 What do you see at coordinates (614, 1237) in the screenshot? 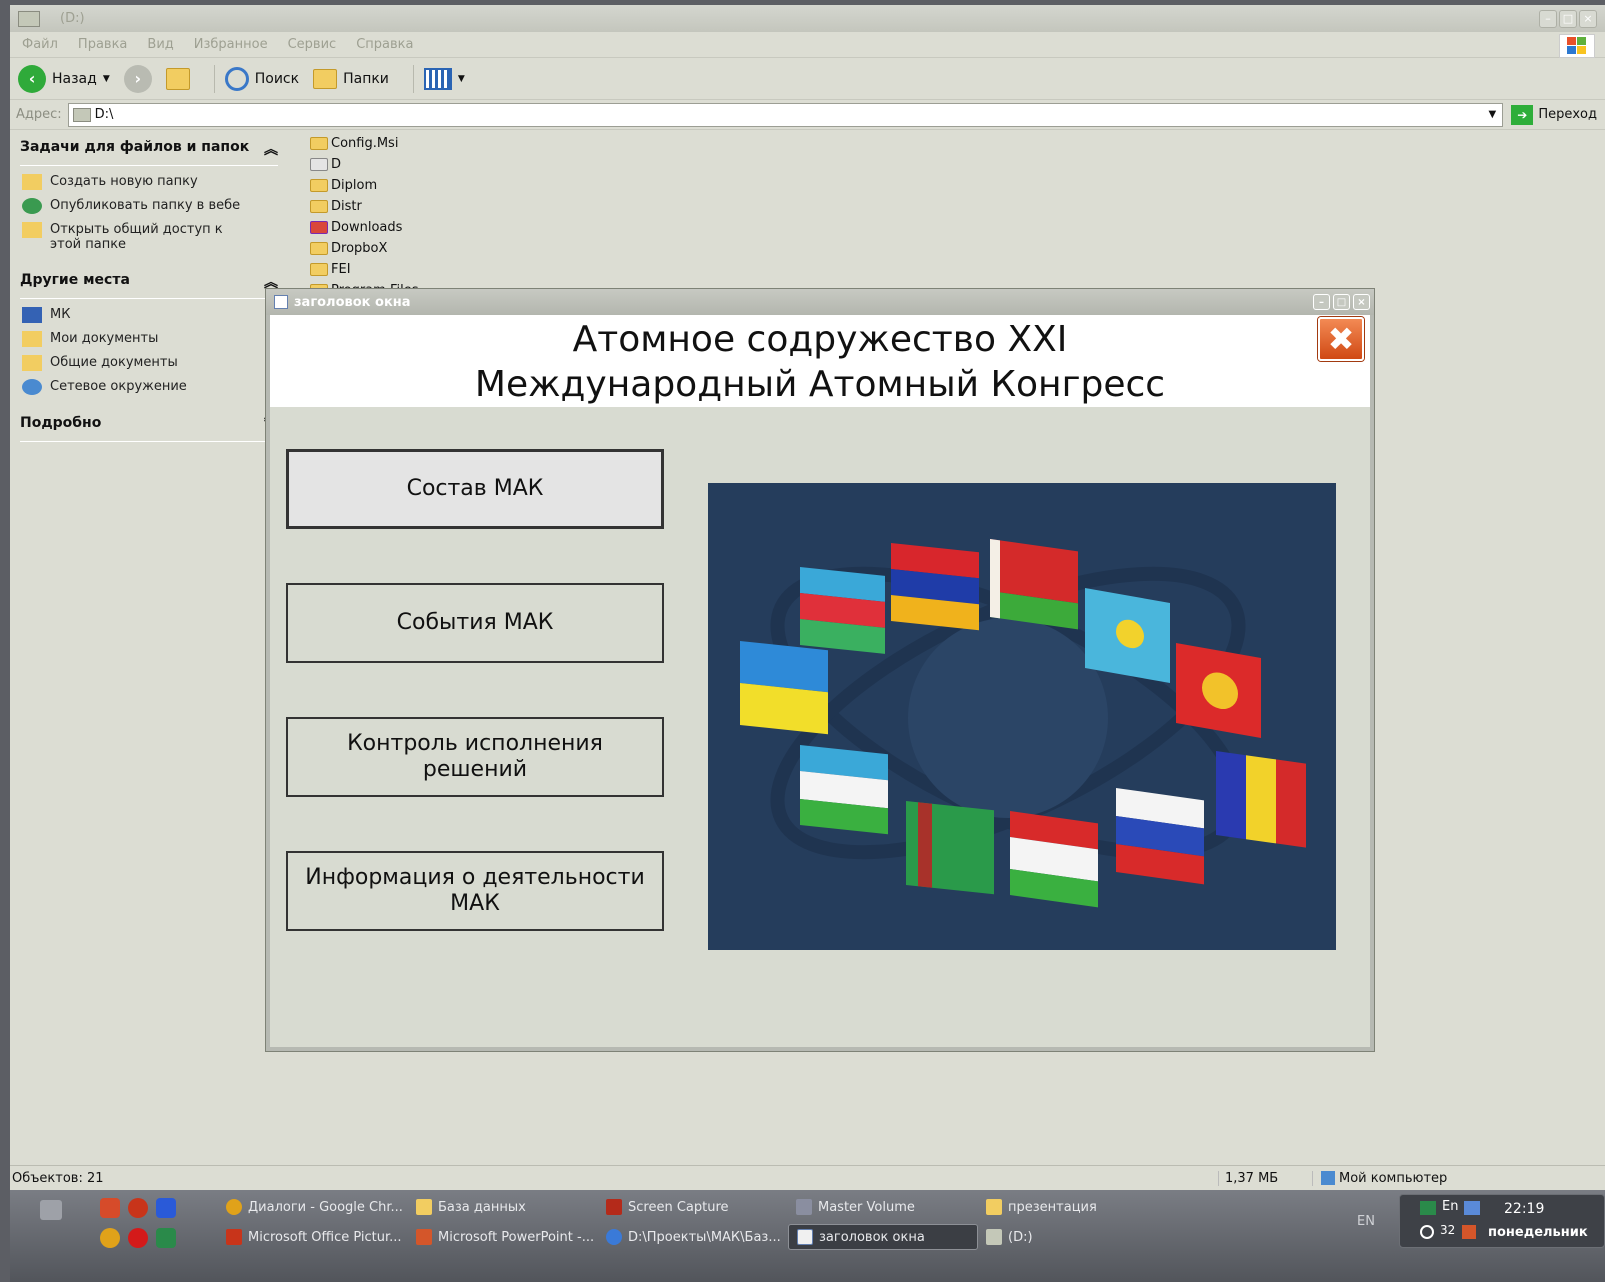
I see `ie-icon` at bounding box center [614, 1237].